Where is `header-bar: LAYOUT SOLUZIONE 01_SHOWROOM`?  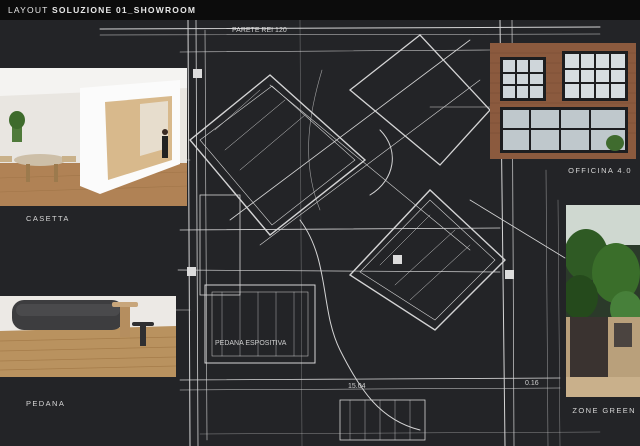
header-bar: LAYOUT SOLUZIONE 01_SHOWROOM is located at coordinates (320, 10).